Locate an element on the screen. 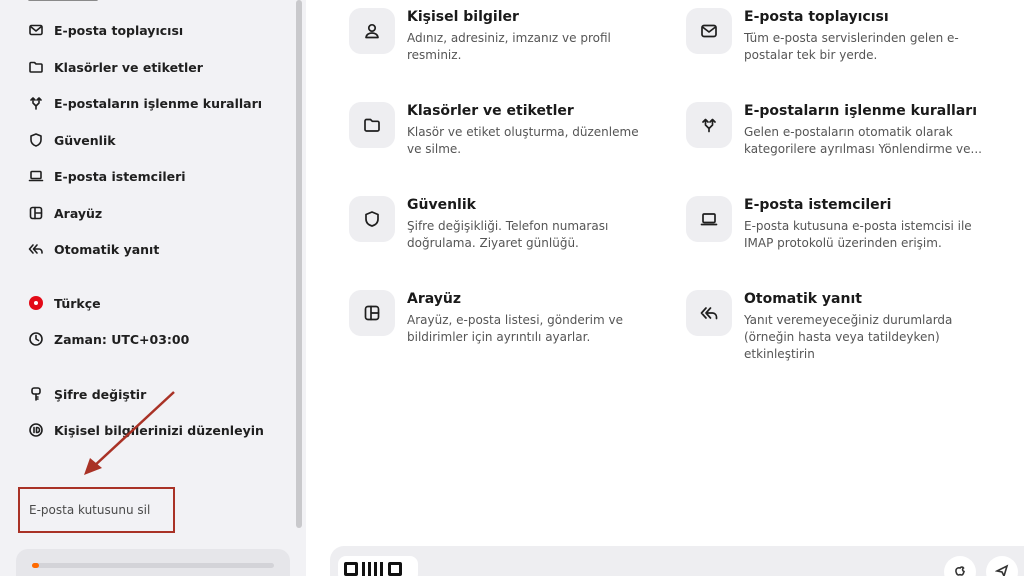 The width and height of the screenshot is (1024, 576). card-title: Otomatik yanıt is located at coordinates (803, 299).